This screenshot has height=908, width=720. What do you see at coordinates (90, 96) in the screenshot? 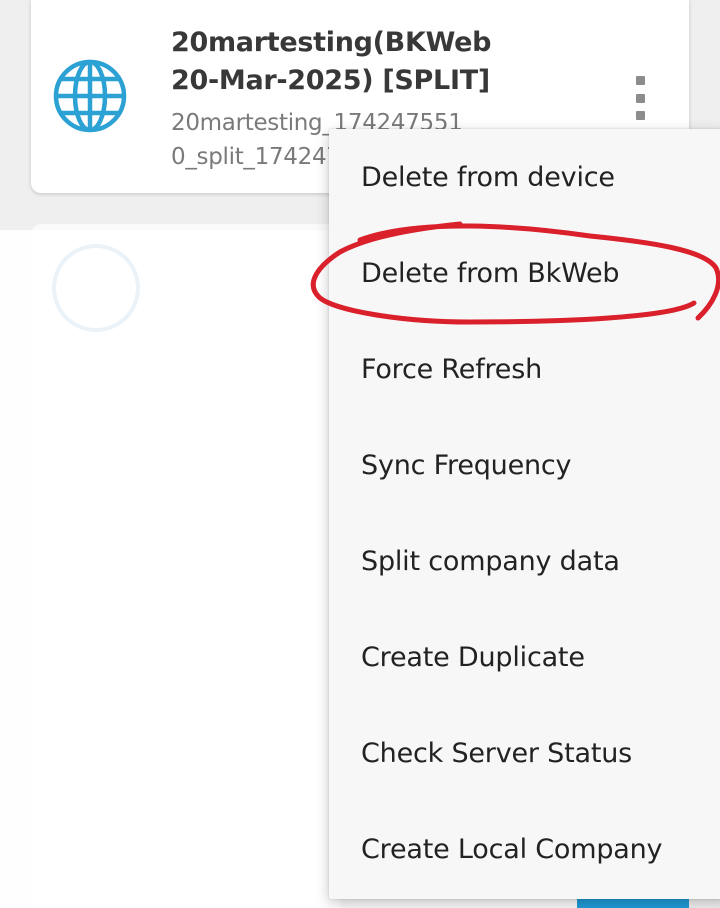
I see `globe-icon` at bounding box center [90, 96].